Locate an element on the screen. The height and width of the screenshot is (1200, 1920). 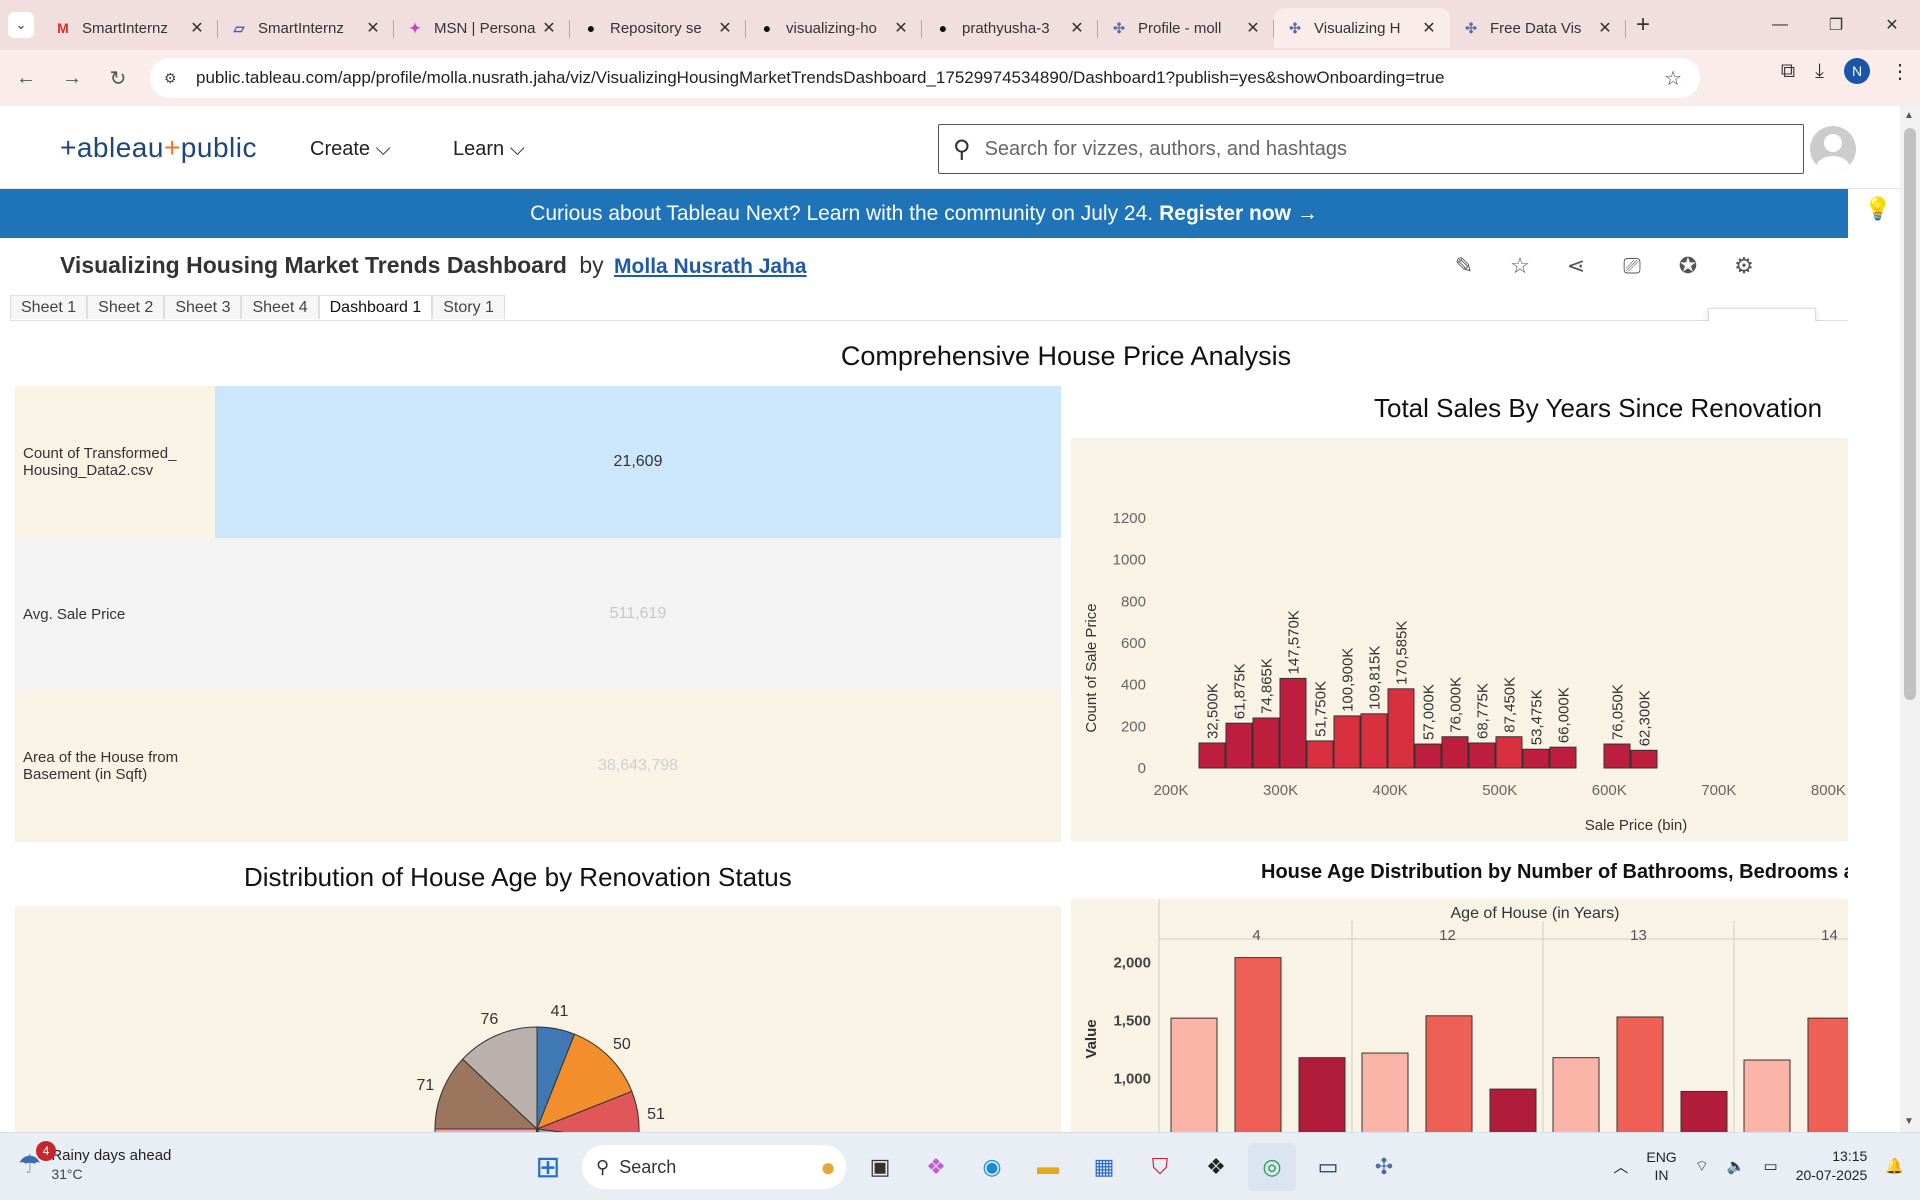
search-placeholder: Search for vizzes, authors, and hashtags is located at coordinates (1165, 148).